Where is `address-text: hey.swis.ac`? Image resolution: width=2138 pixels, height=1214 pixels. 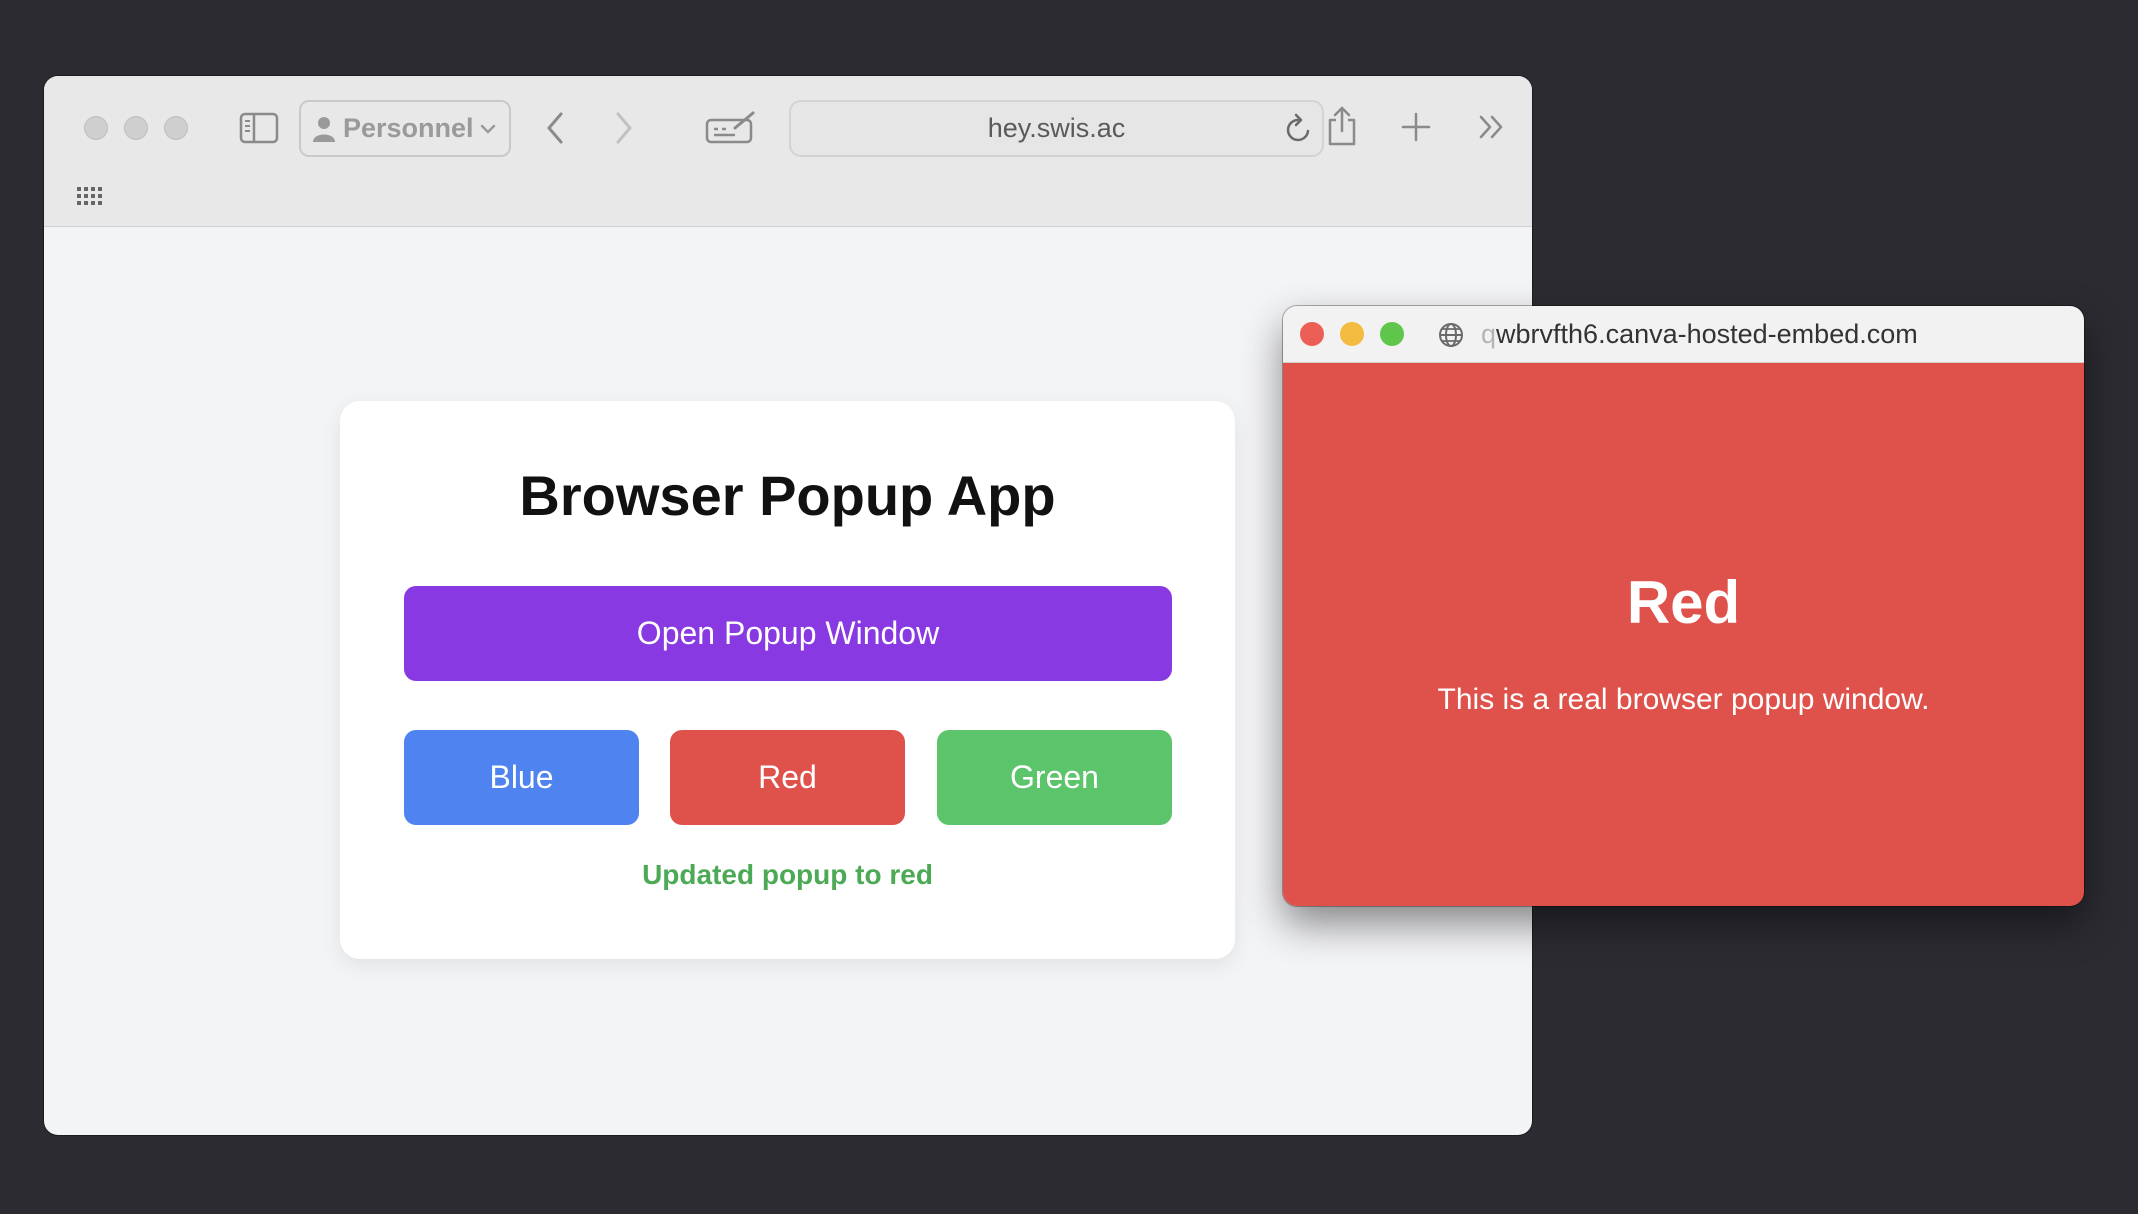 address-text: hey.swis.ac is located at coordinates (1056, 128).